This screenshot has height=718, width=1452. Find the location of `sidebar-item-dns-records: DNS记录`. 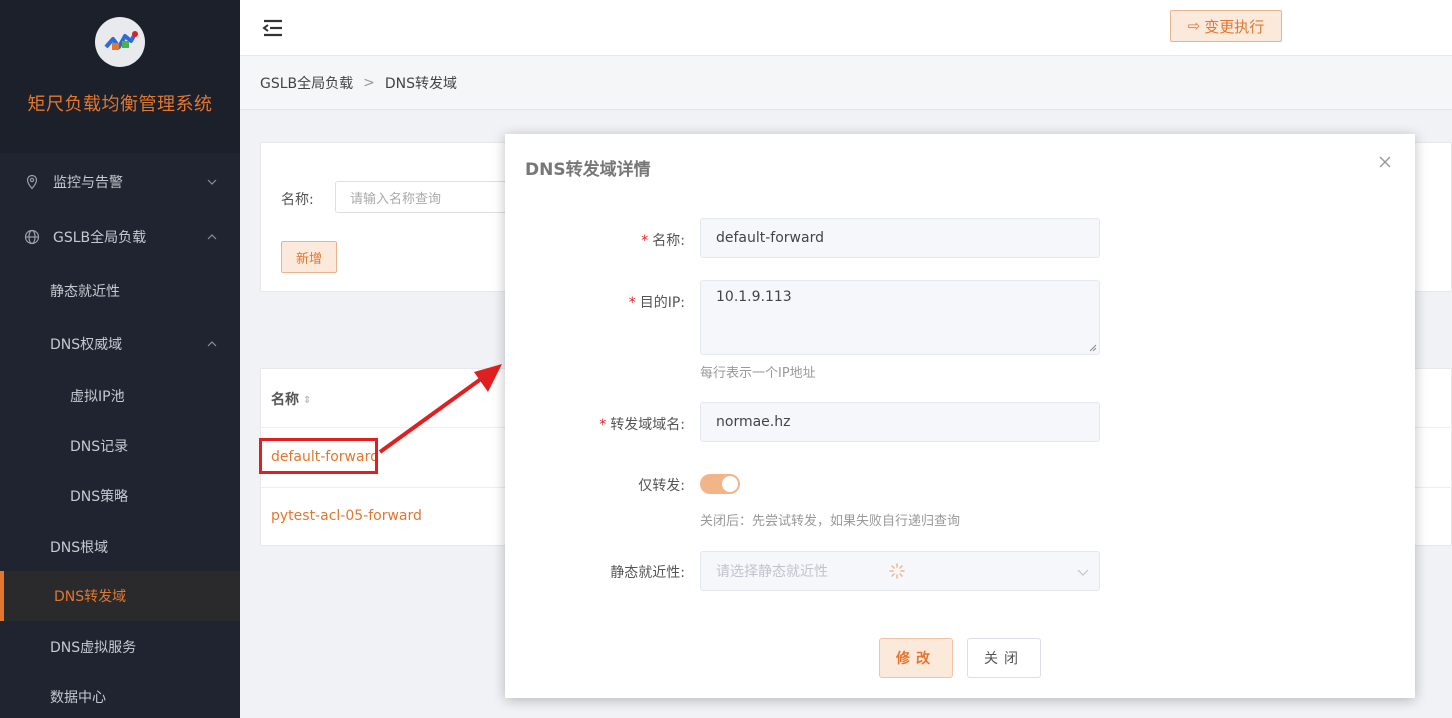

sidebar-item-dns-records: DNS记录 is located at coordinates (120, 446).